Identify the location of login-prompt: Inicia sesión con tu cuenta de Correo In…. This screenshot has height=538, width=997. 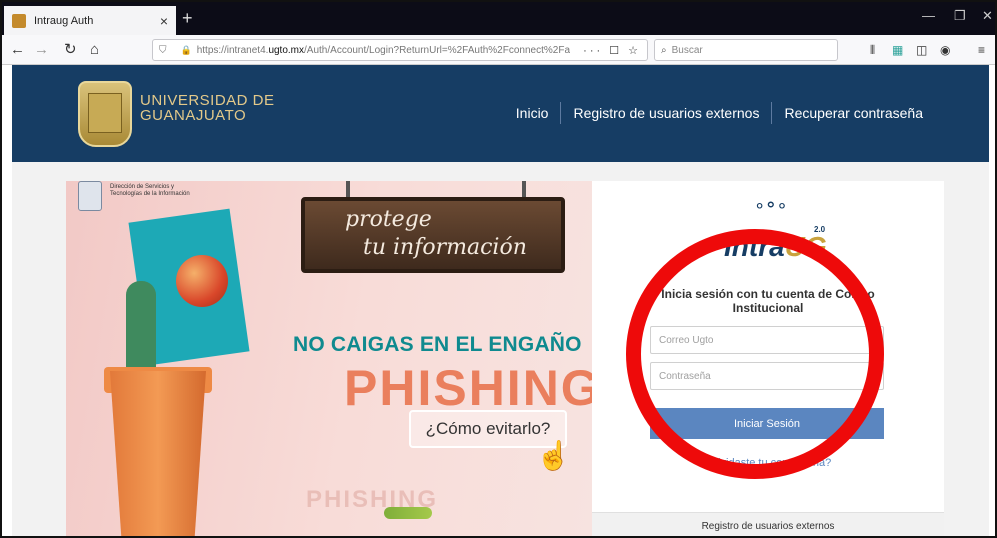
(768, 301).